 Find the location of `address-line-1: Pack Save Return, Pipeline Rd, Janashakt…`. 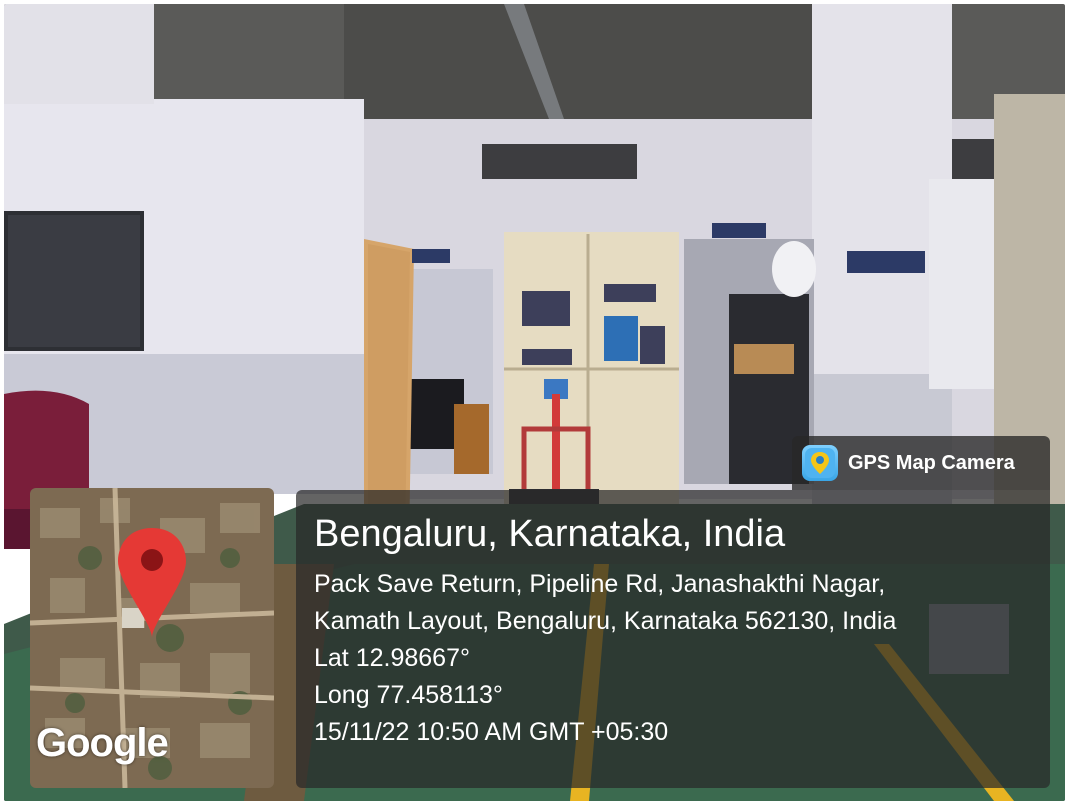

address-line-1: Pack Save Return, Pipeline Rd, Janashakt… is located at coordinates (600, 584).